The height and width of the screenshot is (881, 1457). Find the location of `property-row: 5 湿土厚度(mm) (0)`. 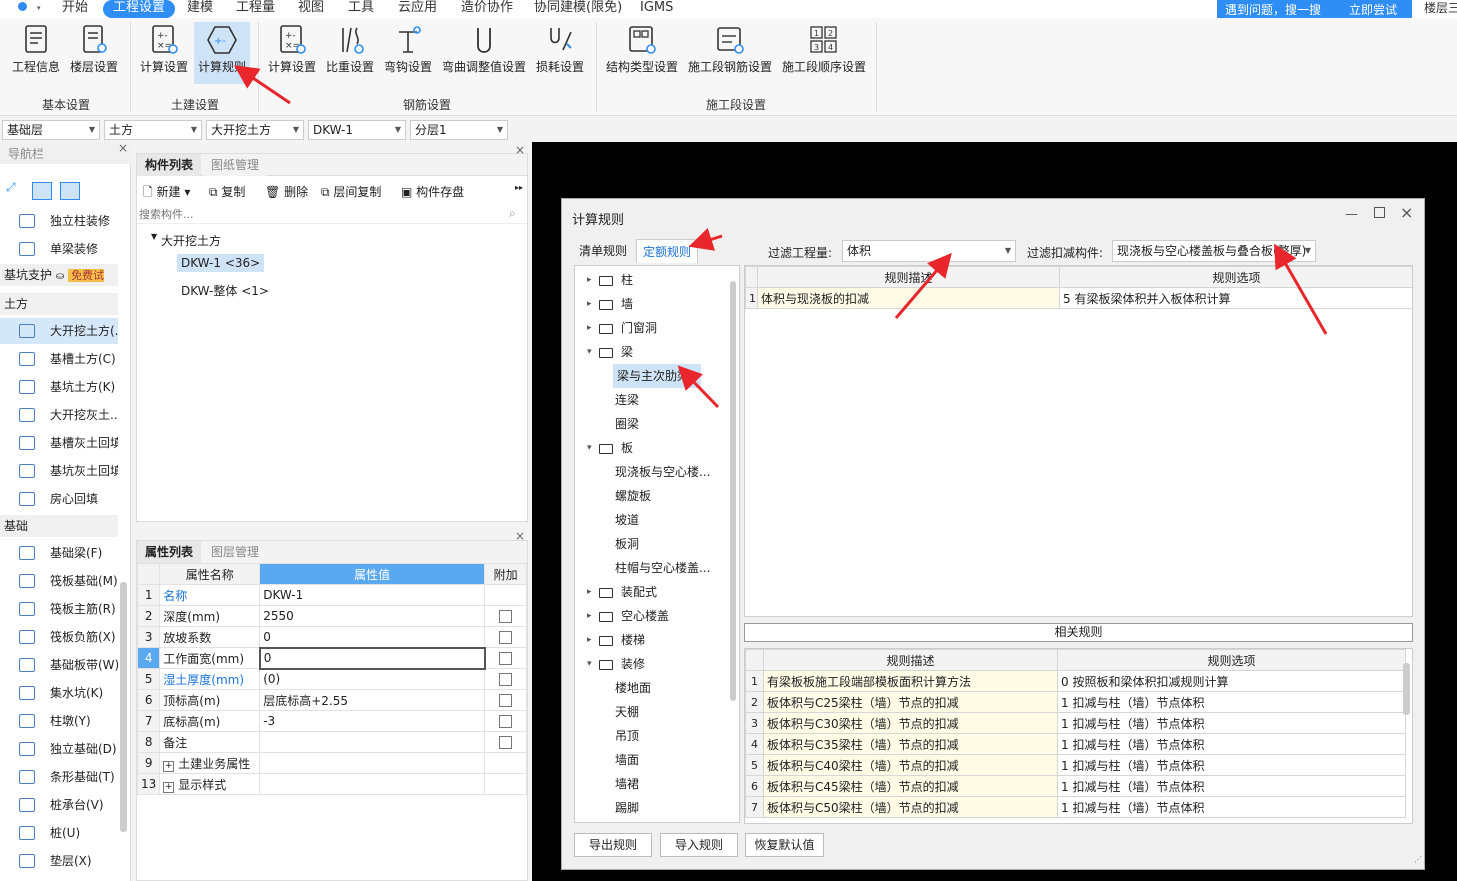

property-row: 5 湿土厚度(mm) (0) is located at coordinates (331, 679).